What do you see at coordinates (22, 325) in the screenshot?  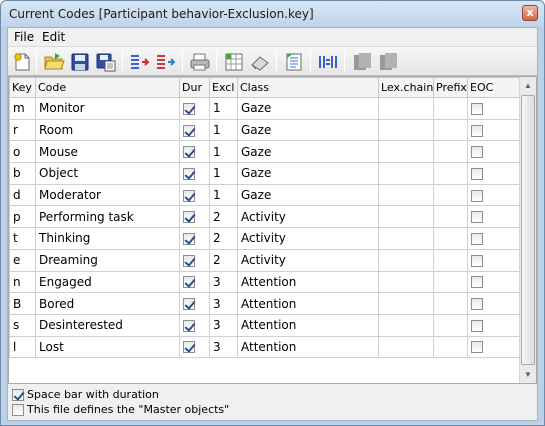 I see `cell-key: s` at bounding box center [22, 325].